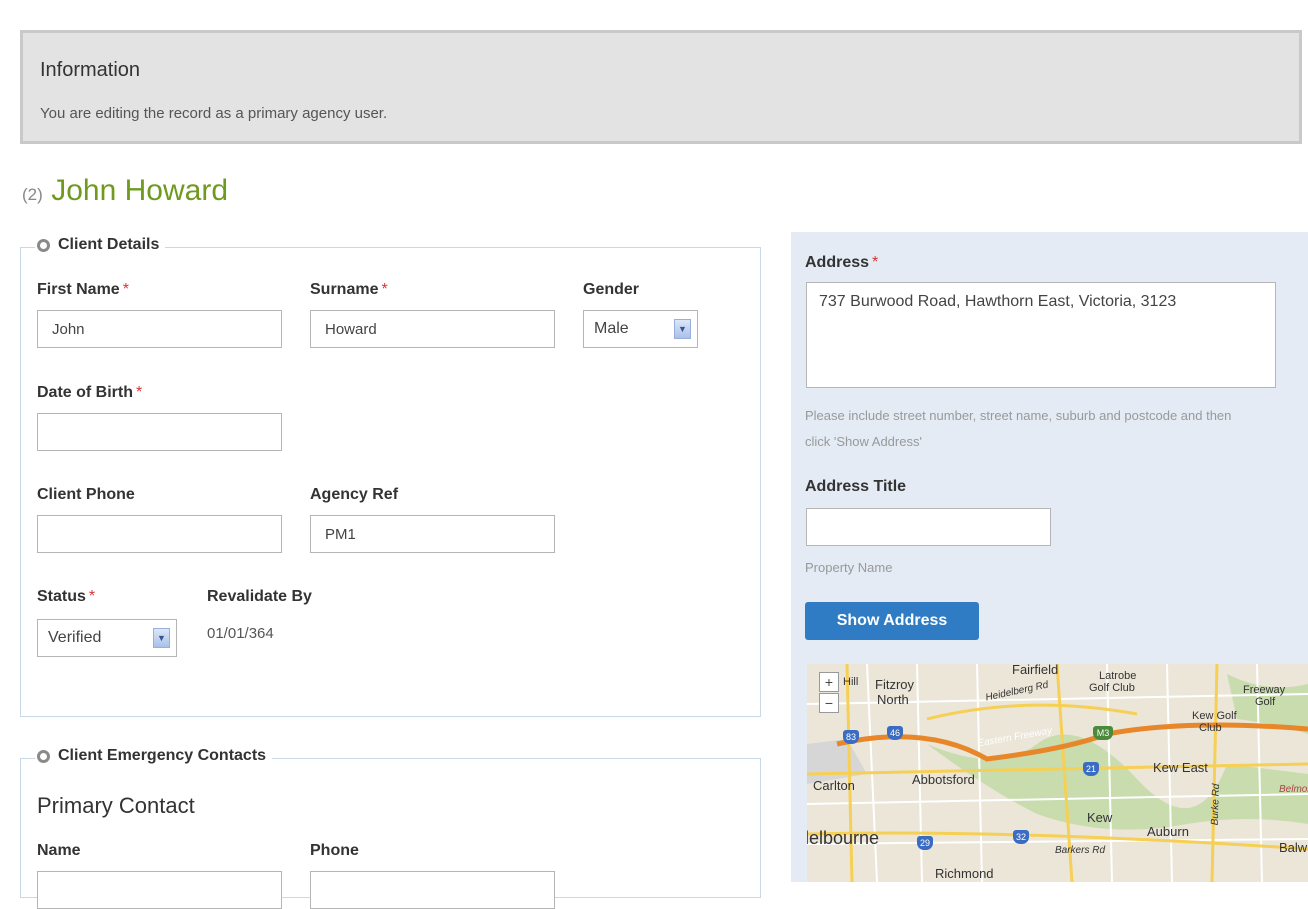  Describe the element at coordinates (611, 289) in the screenshot. I see `gender-label: Gender` at that location.